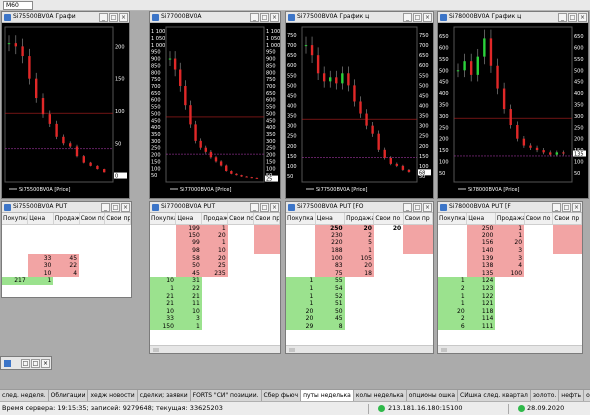 This screenshot has height=415, width=590. What do you see at coordinates (359, 288) in the screenshot?
I see `orderbook-row: 1 54` at bounding box center [359, 288].